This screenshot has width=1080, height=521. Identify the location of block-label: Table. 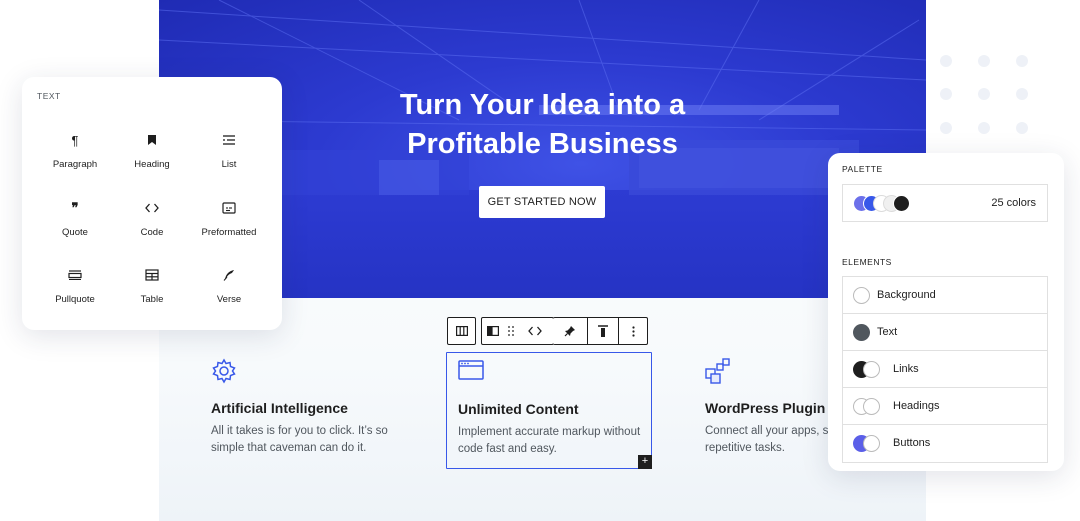
(152, 299).